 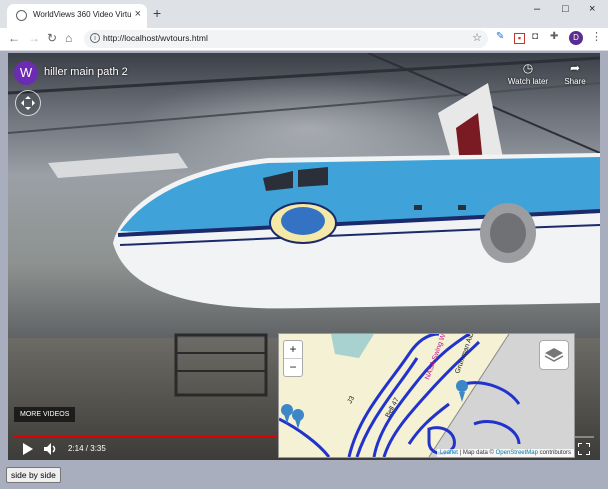 I want to click on map-zoom-in-button: +, so click(x=293, y=349).